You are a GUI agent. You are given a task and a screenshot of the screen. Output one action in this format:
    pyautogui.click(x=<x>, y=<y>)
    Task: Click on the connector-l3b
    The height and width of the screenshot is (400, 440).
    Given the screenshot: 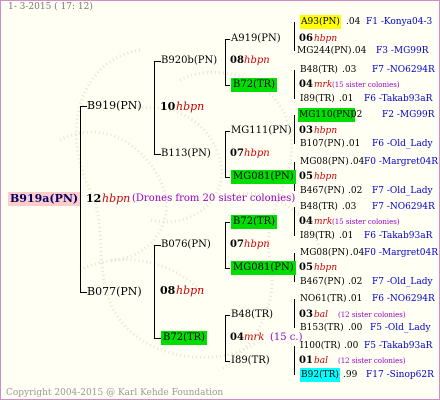 What is the action you would take?
    pyautogui.click(x=225, y=154)
    